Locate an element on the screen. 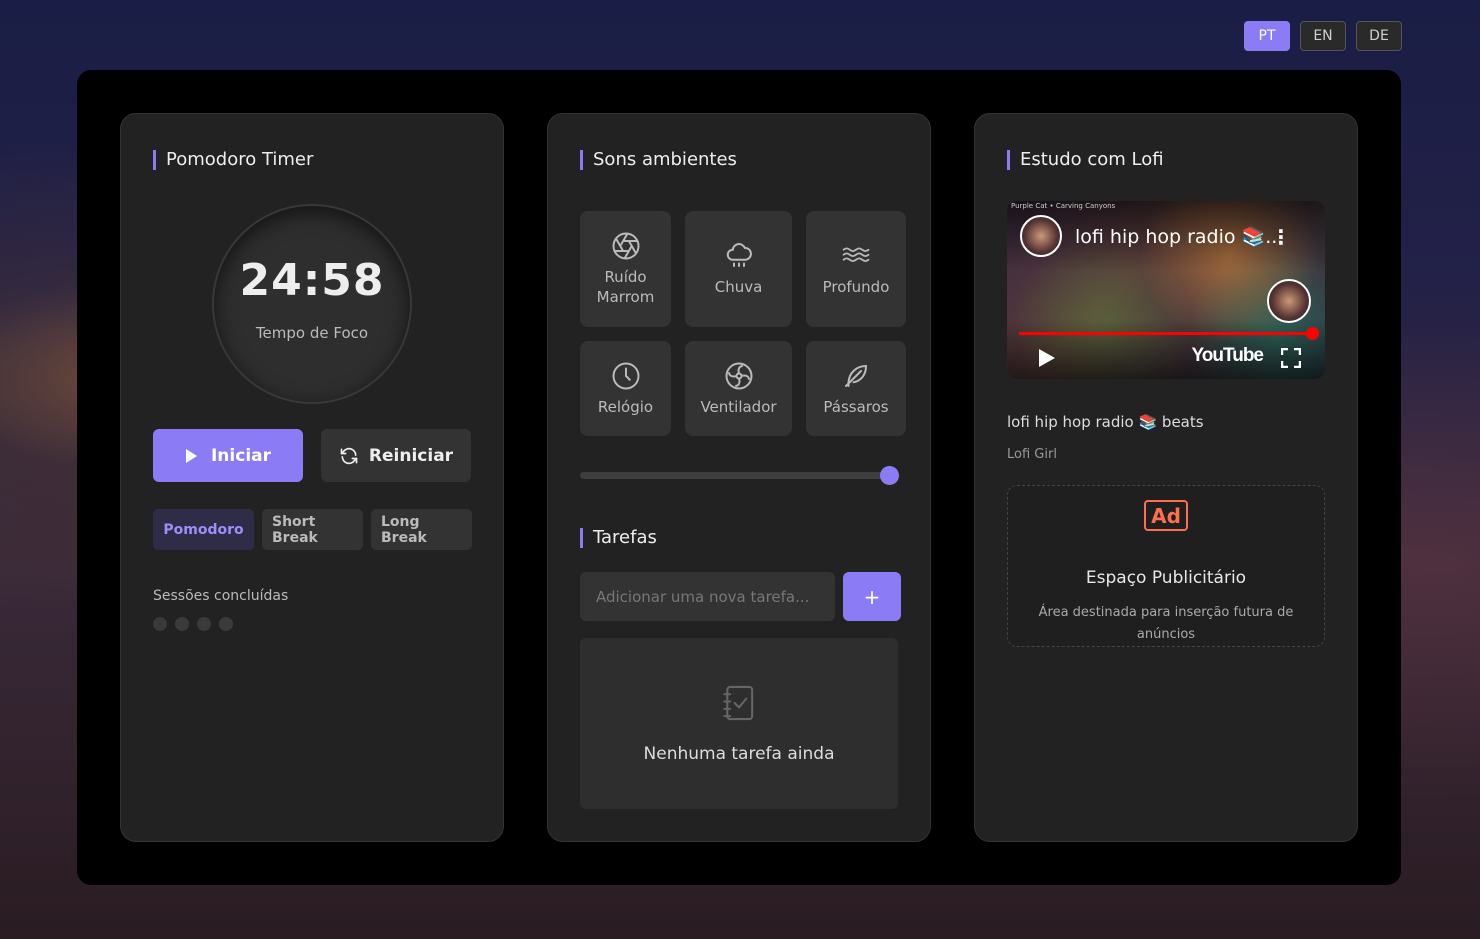 This screenshot has height=939, width=1480. language-switcher: PT EN DE is located at coordinates (1323, 36).